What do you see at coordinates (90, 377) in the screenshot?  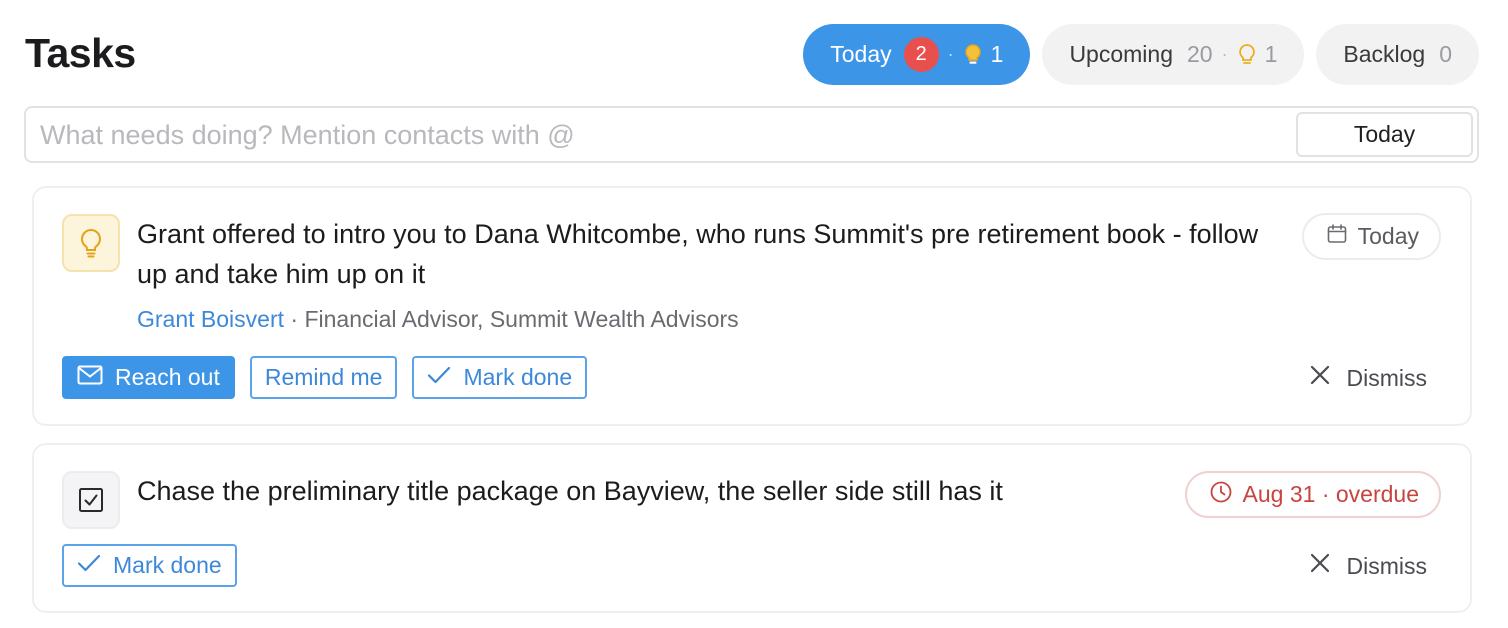 I see `mail-icon` at bounding box center [90, 377].